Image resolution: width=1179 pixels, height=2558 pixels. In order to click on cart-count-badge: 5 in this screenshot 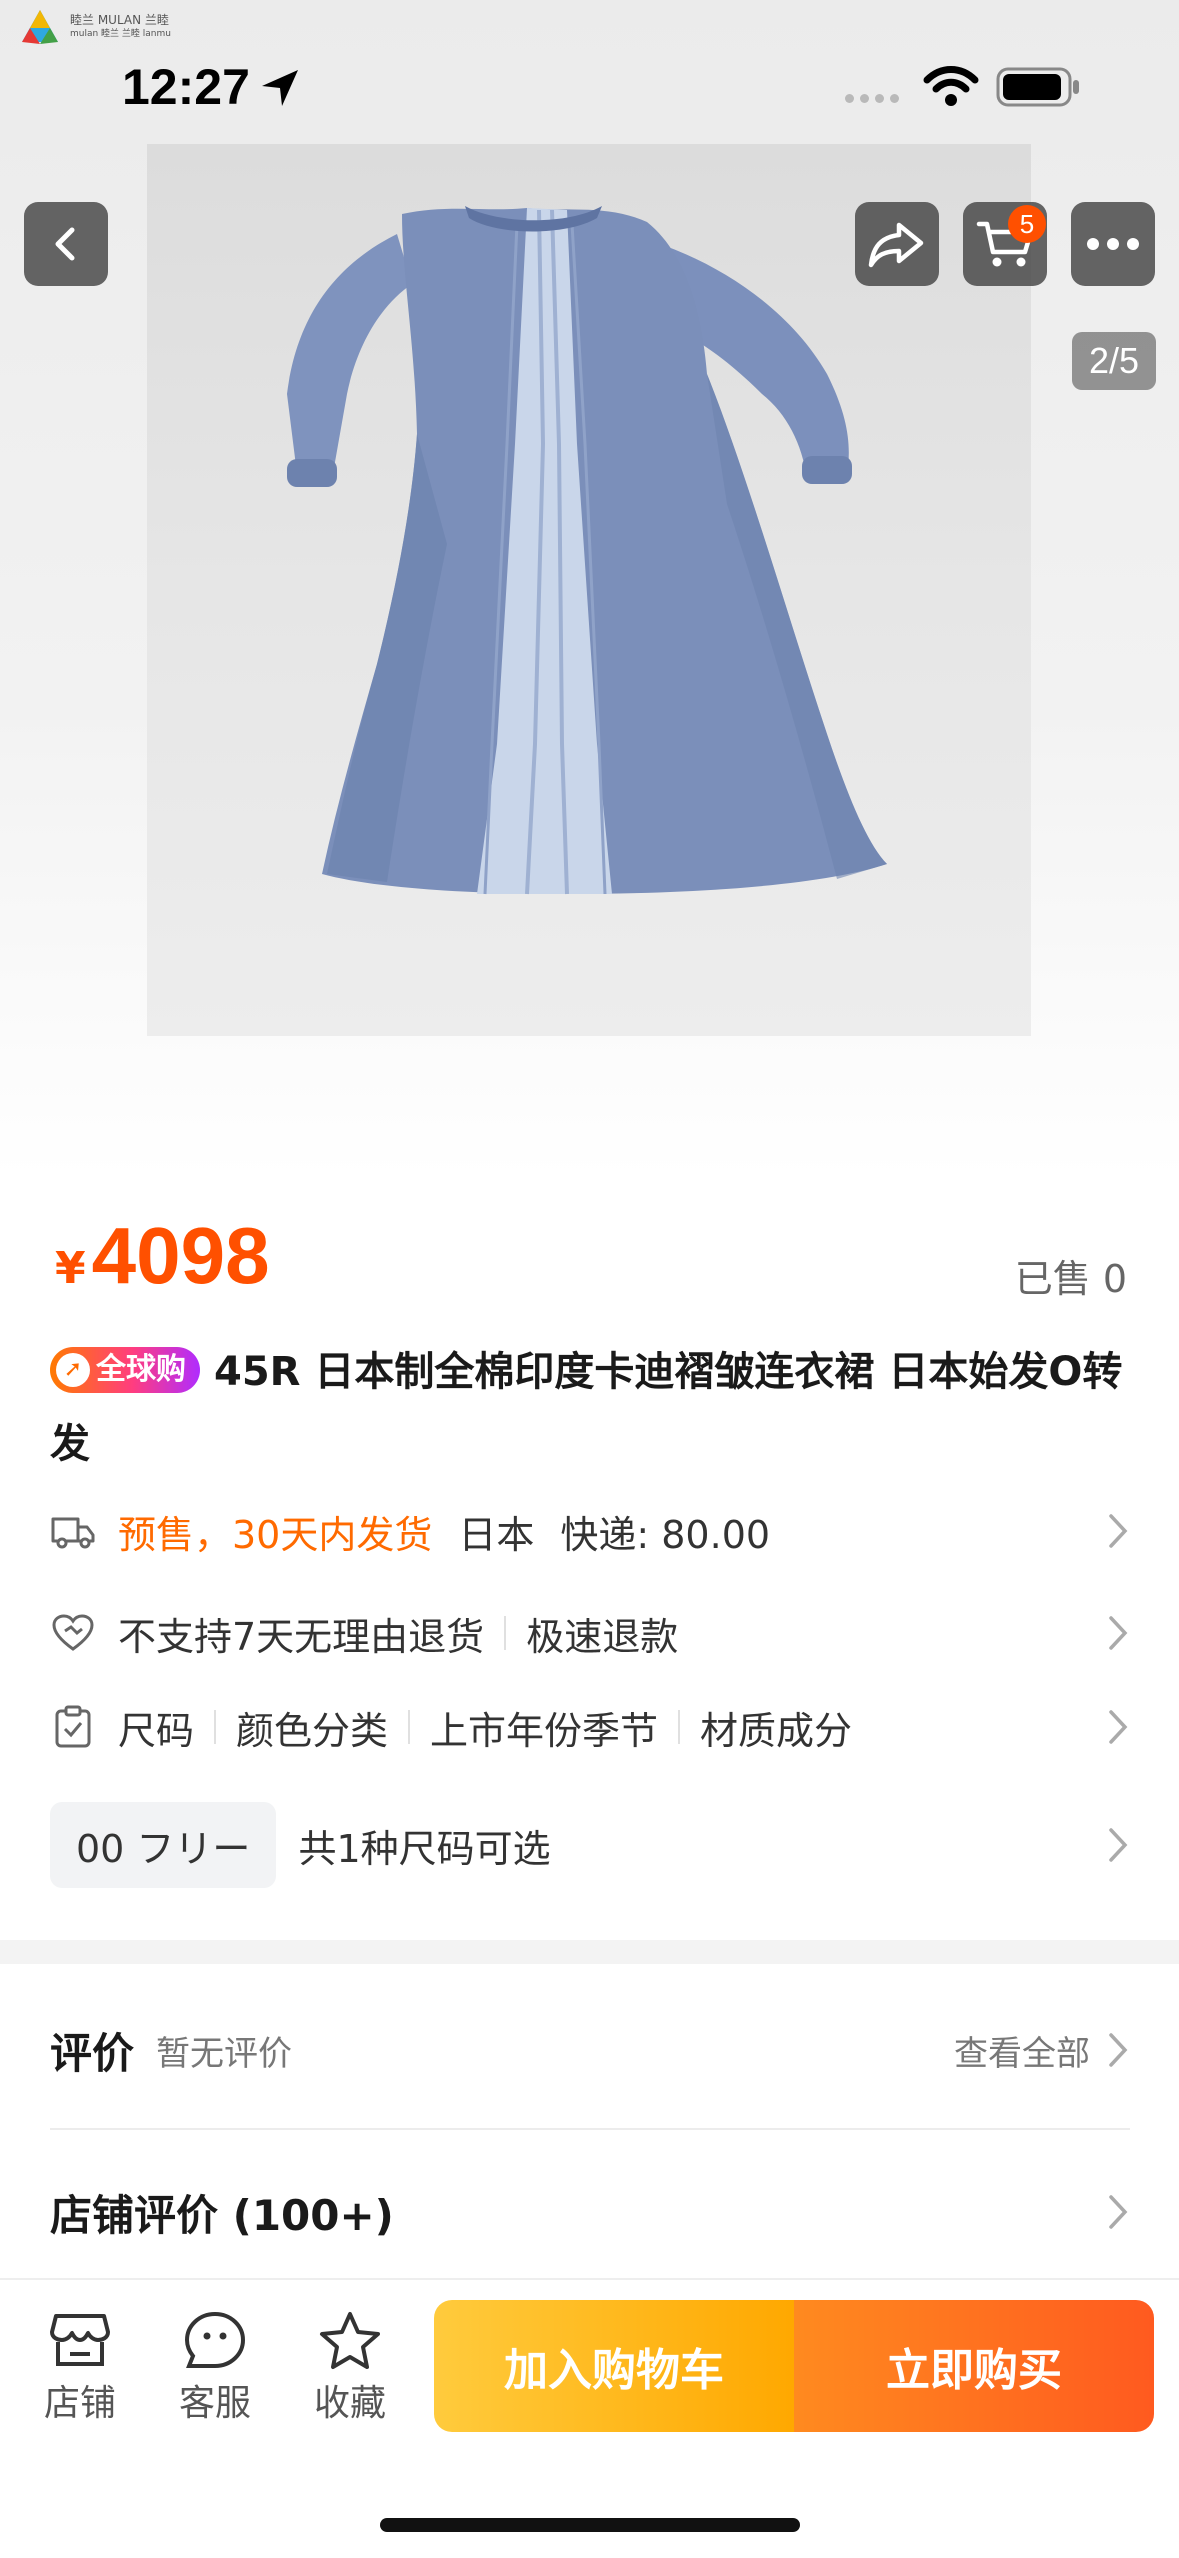, I will do `click(1027, 224)`.